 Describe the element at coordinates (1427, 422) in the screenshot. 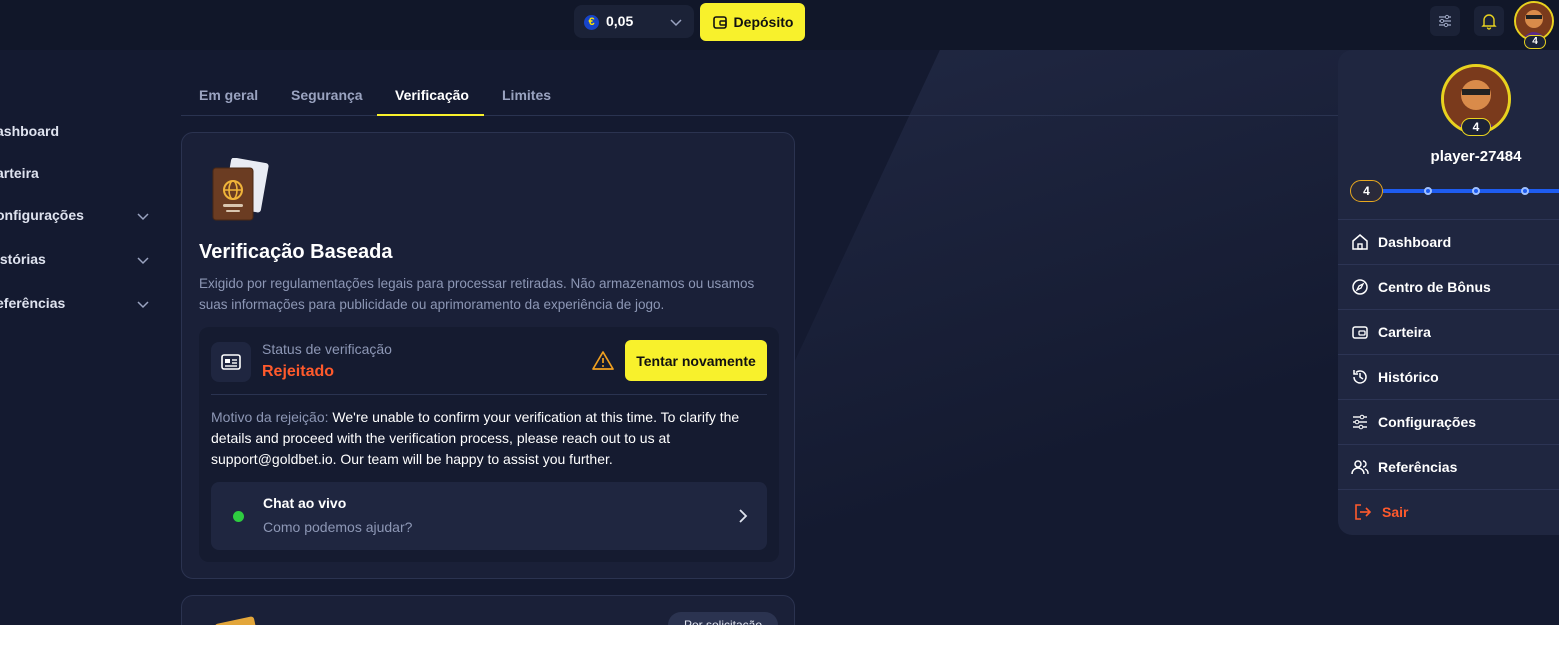

I see `menu-item-label: Configurações` at that location.